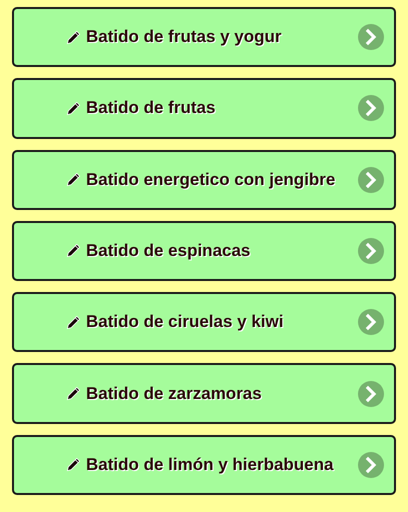 This screenshot has width=408, height=512. What do you see at coordinates (204, 37) in the screenshot?
I see `recipe-button: Batido de frutas y yogur` at bounding box center [204, 37].